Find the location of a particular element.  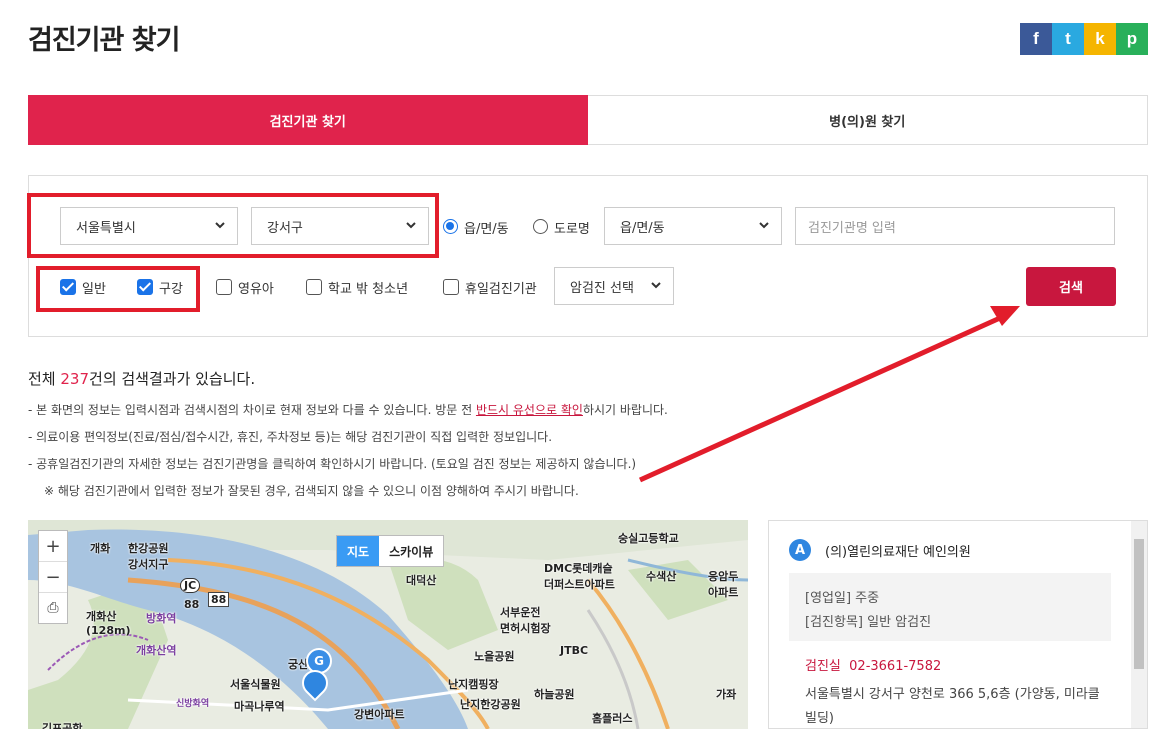

highlight-region-select is located at coordinates (233, 225).